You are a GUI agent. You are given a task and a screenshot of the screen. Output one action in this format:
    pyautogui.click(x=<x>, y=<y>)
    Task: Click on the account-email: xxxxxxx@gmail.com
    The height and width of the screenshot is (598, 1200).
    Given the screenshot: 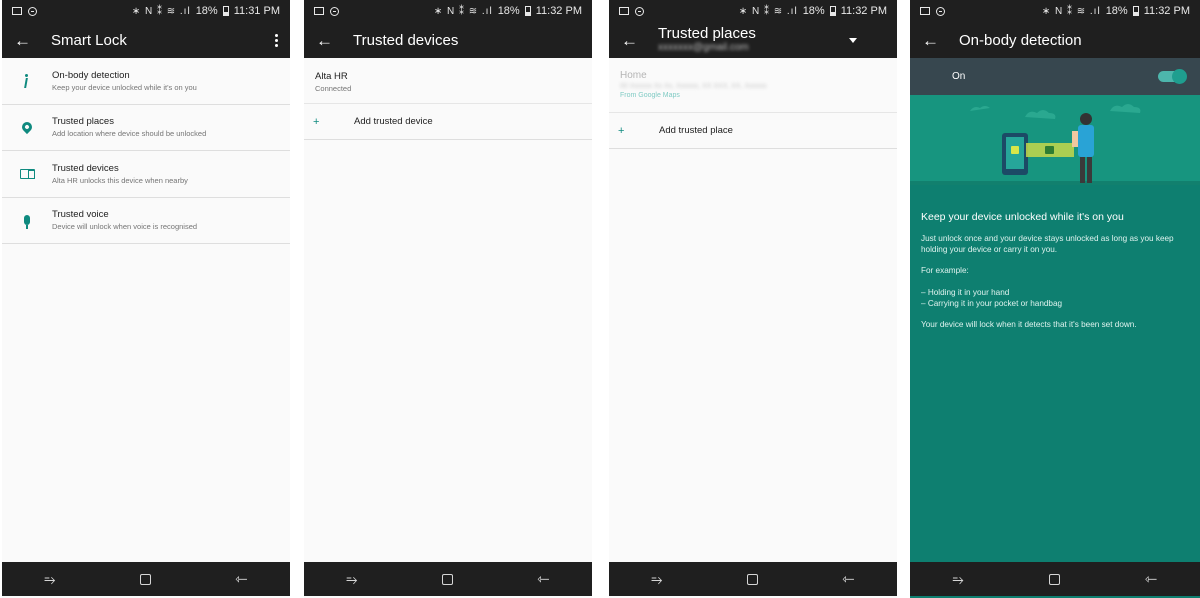 What is the action you would take?
    pyautogui.click(x=703, y=47)
    